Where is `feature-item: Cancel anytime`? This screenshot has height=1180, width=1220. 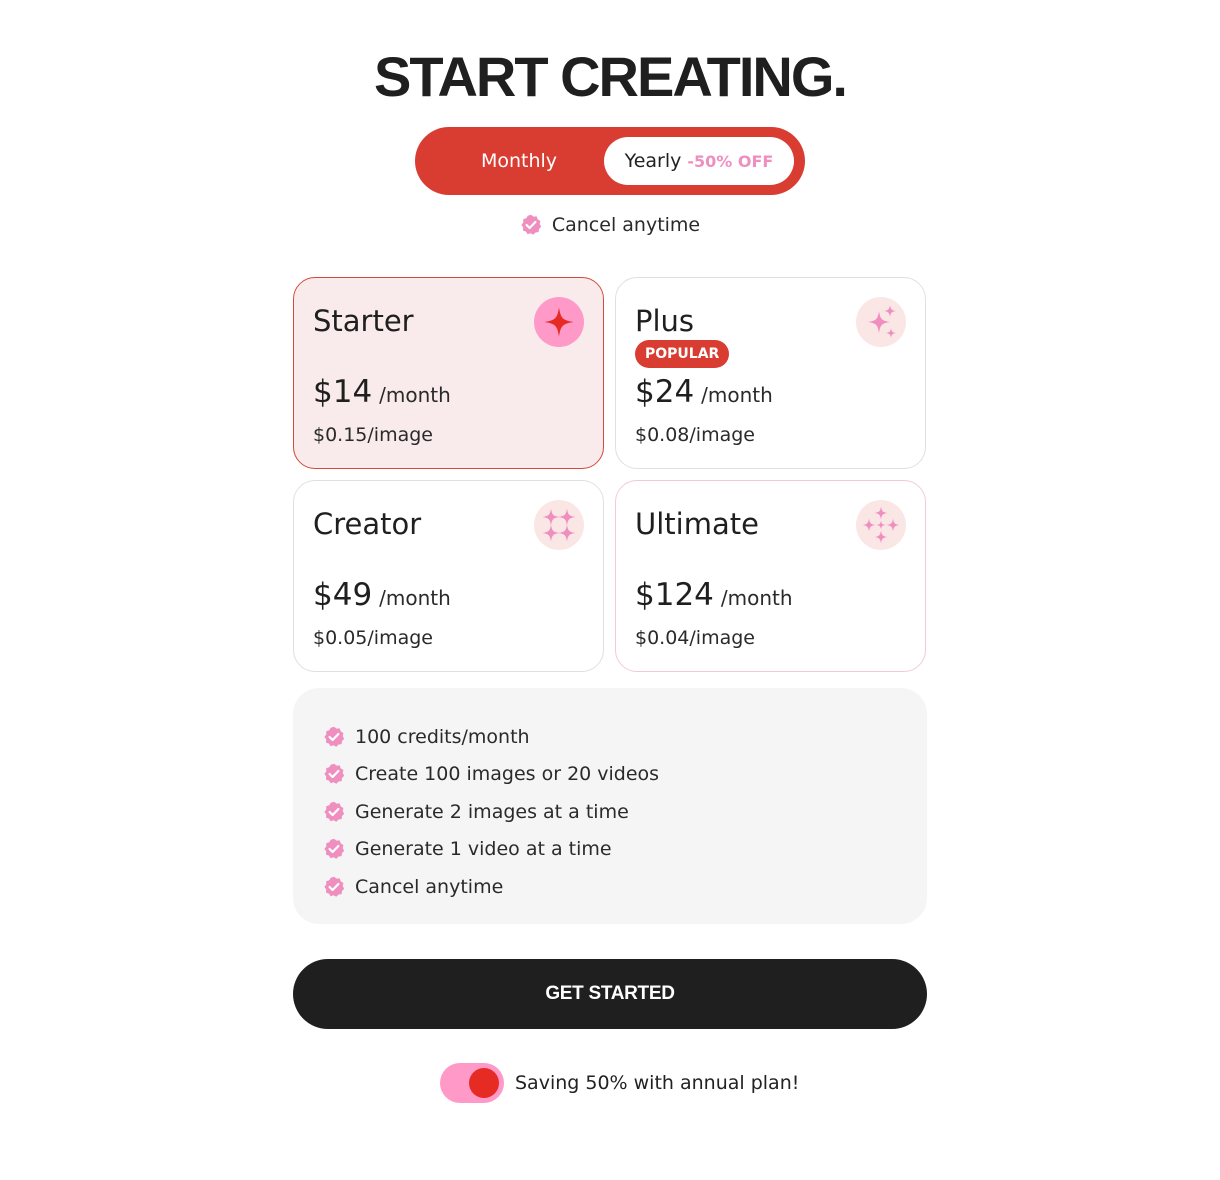 feature-item: Cancel anytime is located at coordinates (625, 887).